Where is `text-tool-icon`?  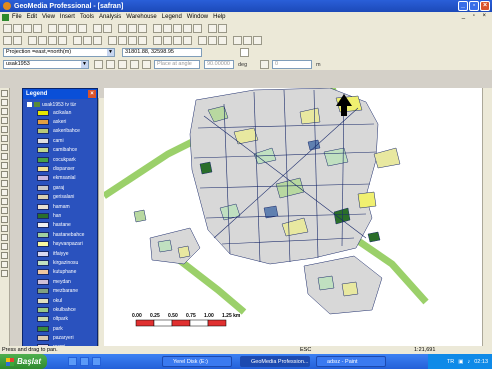
text-tool-icon is located at coordinates (4, 111).